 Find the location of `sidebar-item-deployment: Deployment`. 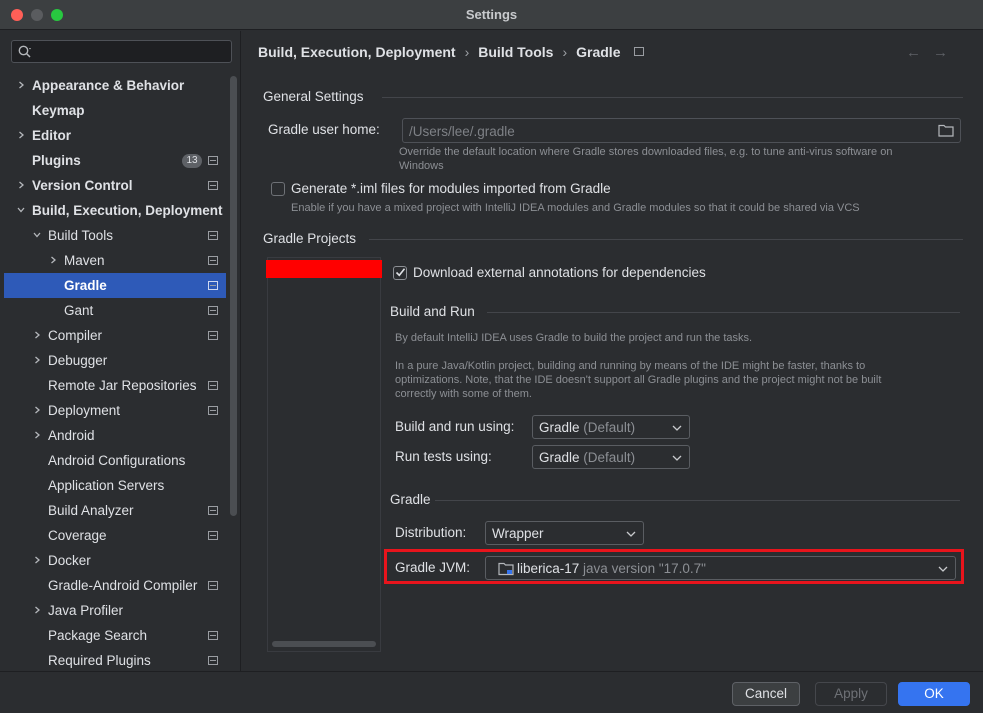

sidebar-item-deployment: Deployment is located at coordinates (115, 410).